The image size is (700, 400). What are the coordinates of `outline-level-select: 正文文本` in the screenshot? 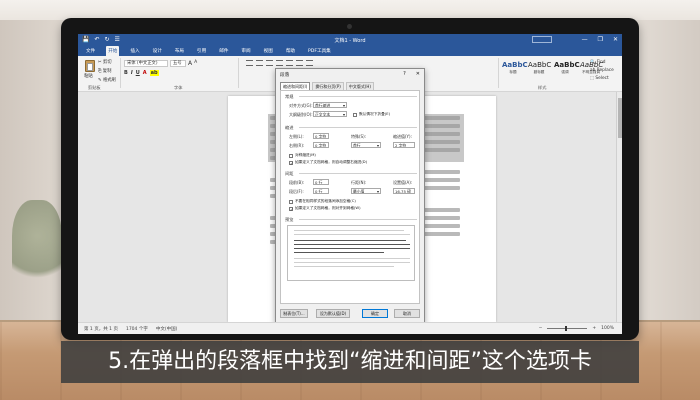 It's located at (330, 114).